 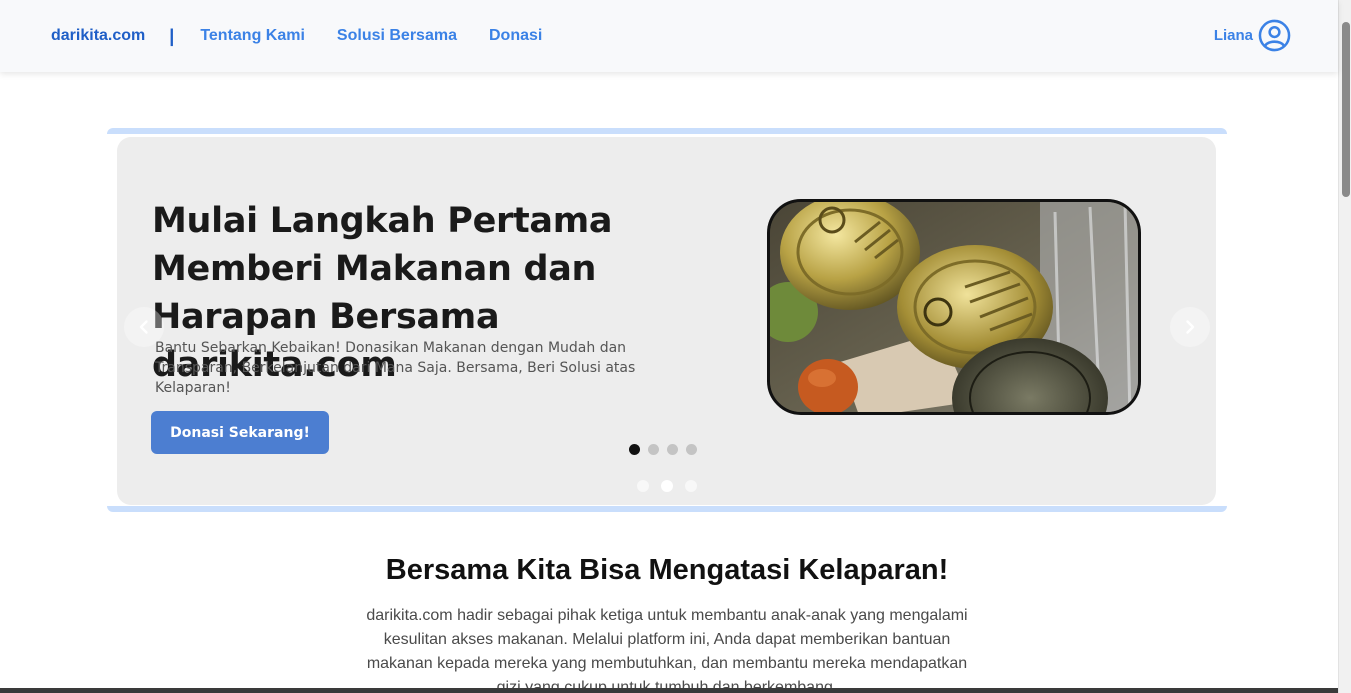 I want to click on user-menu: Liana, so click(x=1252, y=35).